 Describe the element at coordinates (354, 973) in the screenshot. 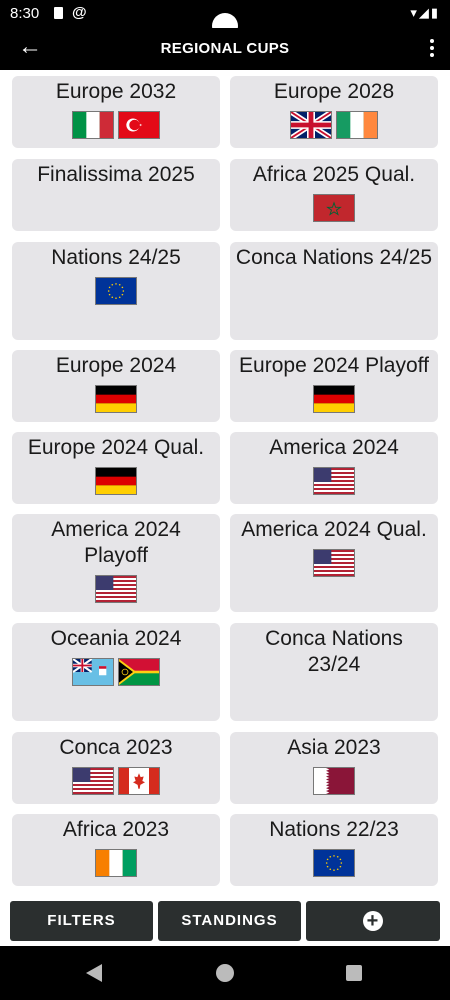

I see `nav-recents-icon` at that location.